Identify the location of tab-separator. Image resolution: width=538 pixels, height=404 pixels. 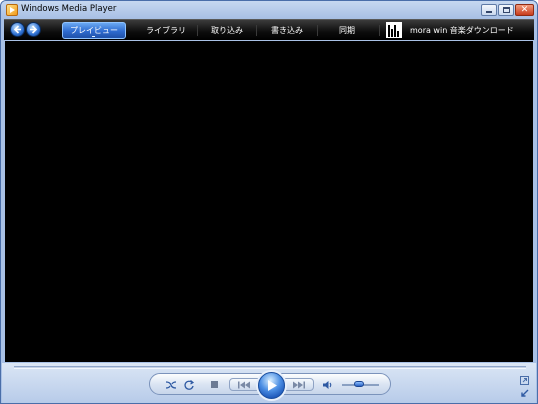
(379, 30).